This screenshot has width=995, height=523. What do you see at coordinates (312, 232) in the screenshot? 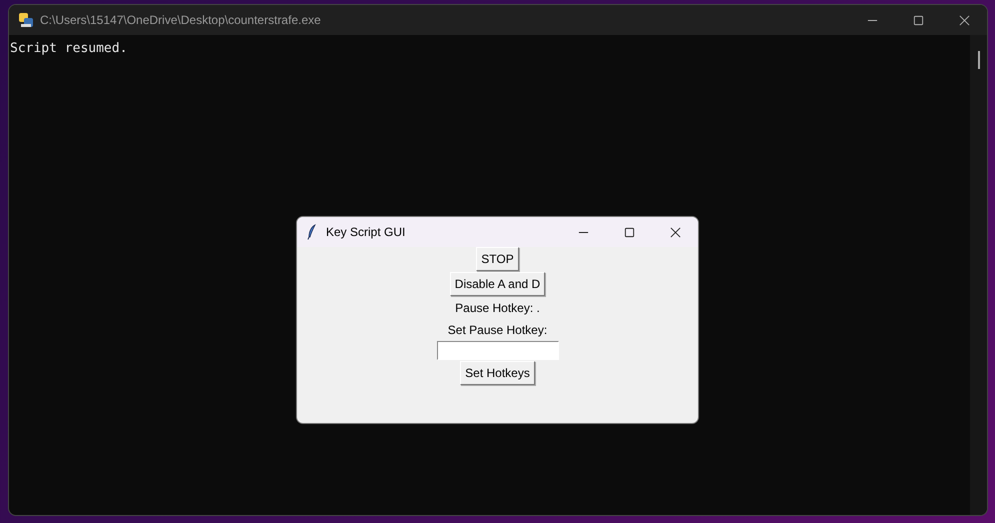
I see `feather-icon` at bounding box center [312, 232].